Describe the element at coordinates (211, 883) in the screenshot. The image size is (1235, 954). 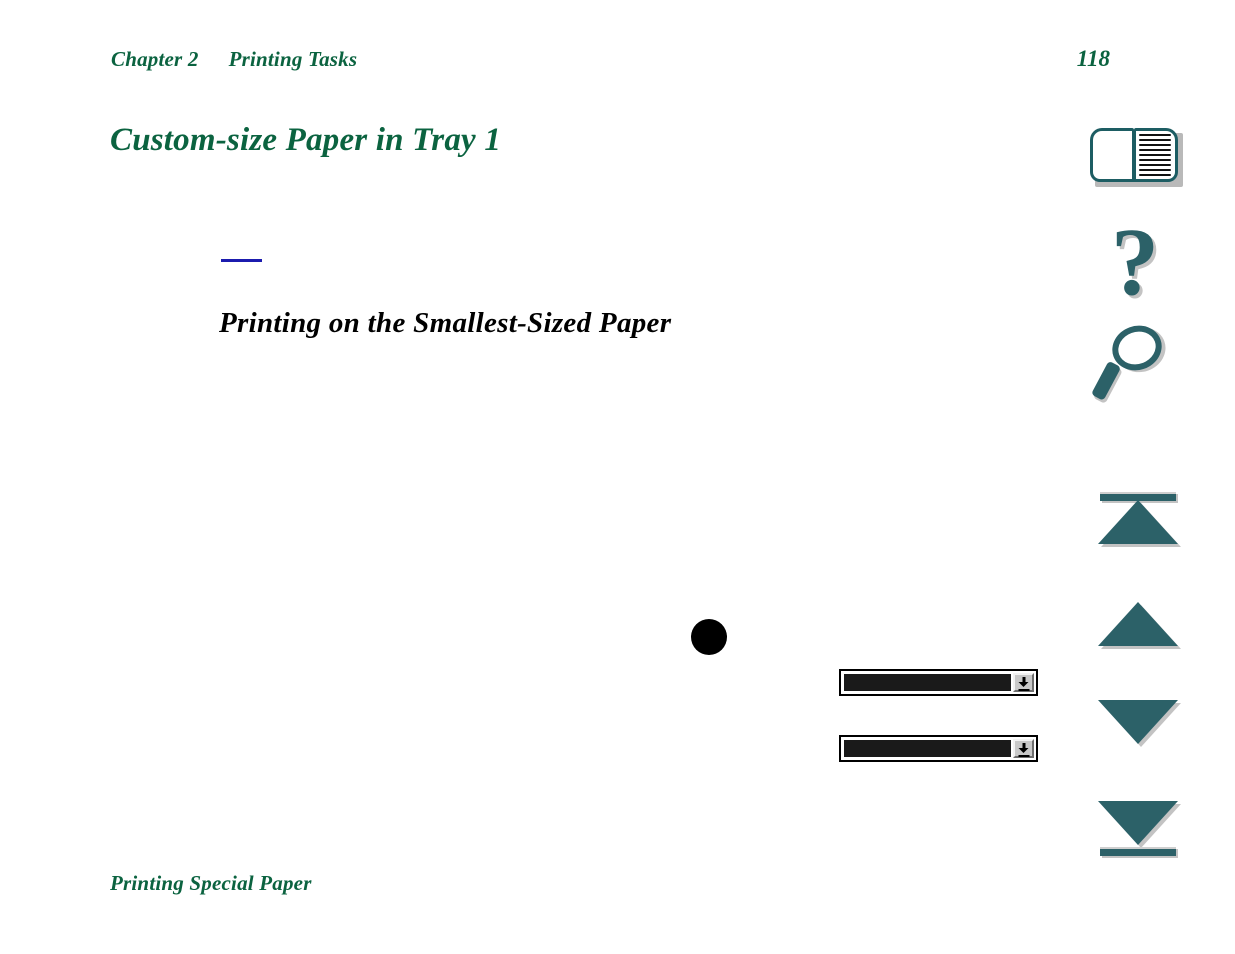
I see `footer-link: Printing Special Paper` at that location.